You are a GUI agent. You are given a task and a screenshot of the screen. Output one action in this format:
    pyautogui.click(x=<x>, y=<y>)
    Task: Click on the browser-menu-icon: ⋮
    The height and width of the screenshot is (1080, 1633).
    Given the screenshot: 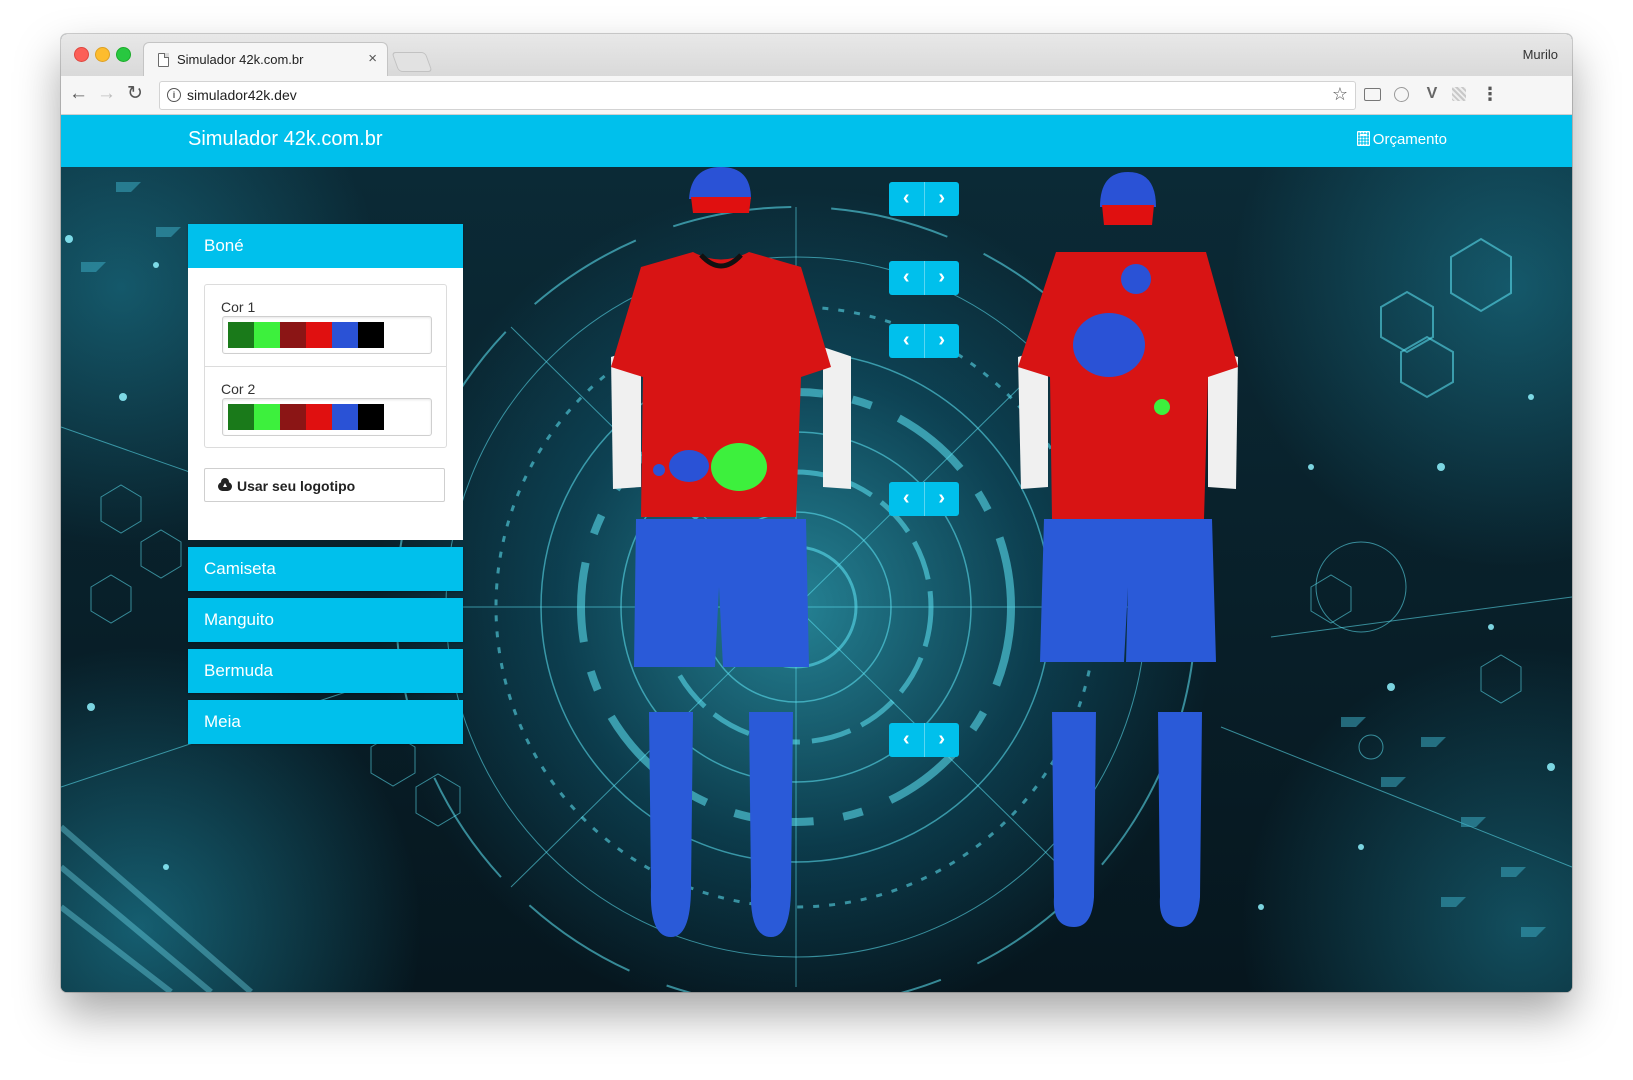 What is the action you would take?
    pyautogui.click(x=1490, y=94)
    